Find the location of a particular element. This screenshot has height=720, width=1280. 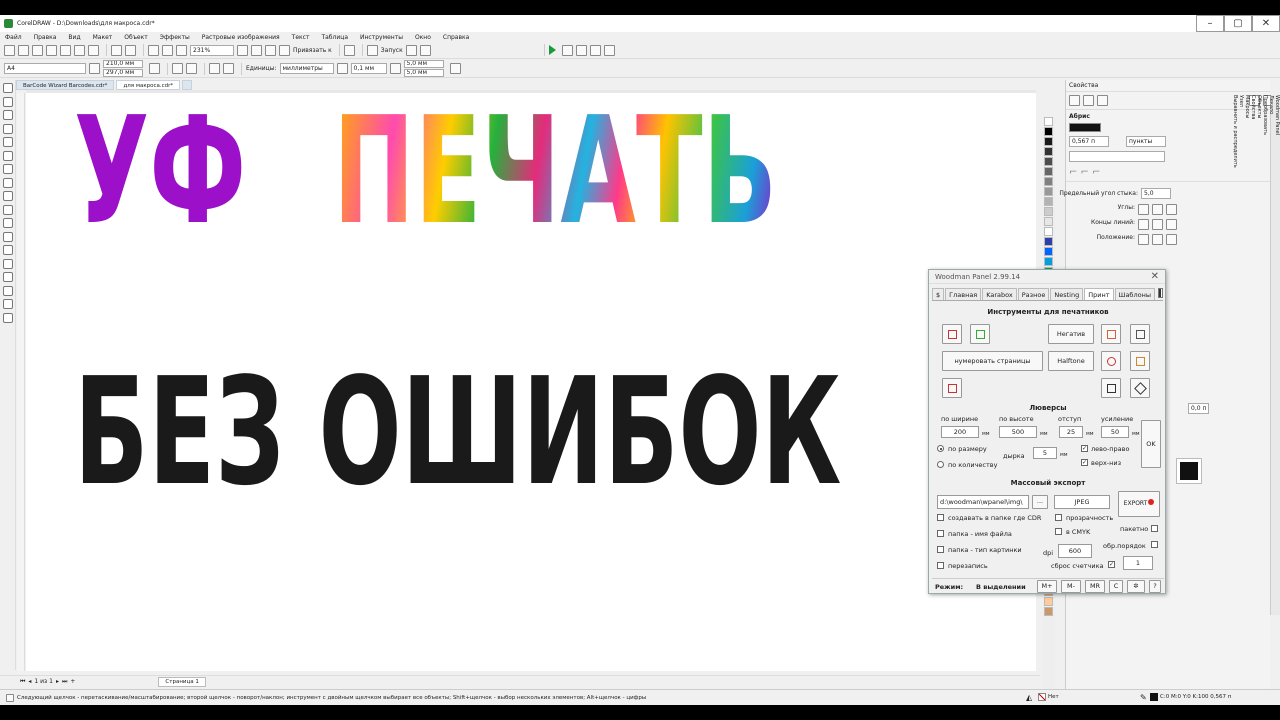

pause-macro-icon is located at coordinates (609, 50).